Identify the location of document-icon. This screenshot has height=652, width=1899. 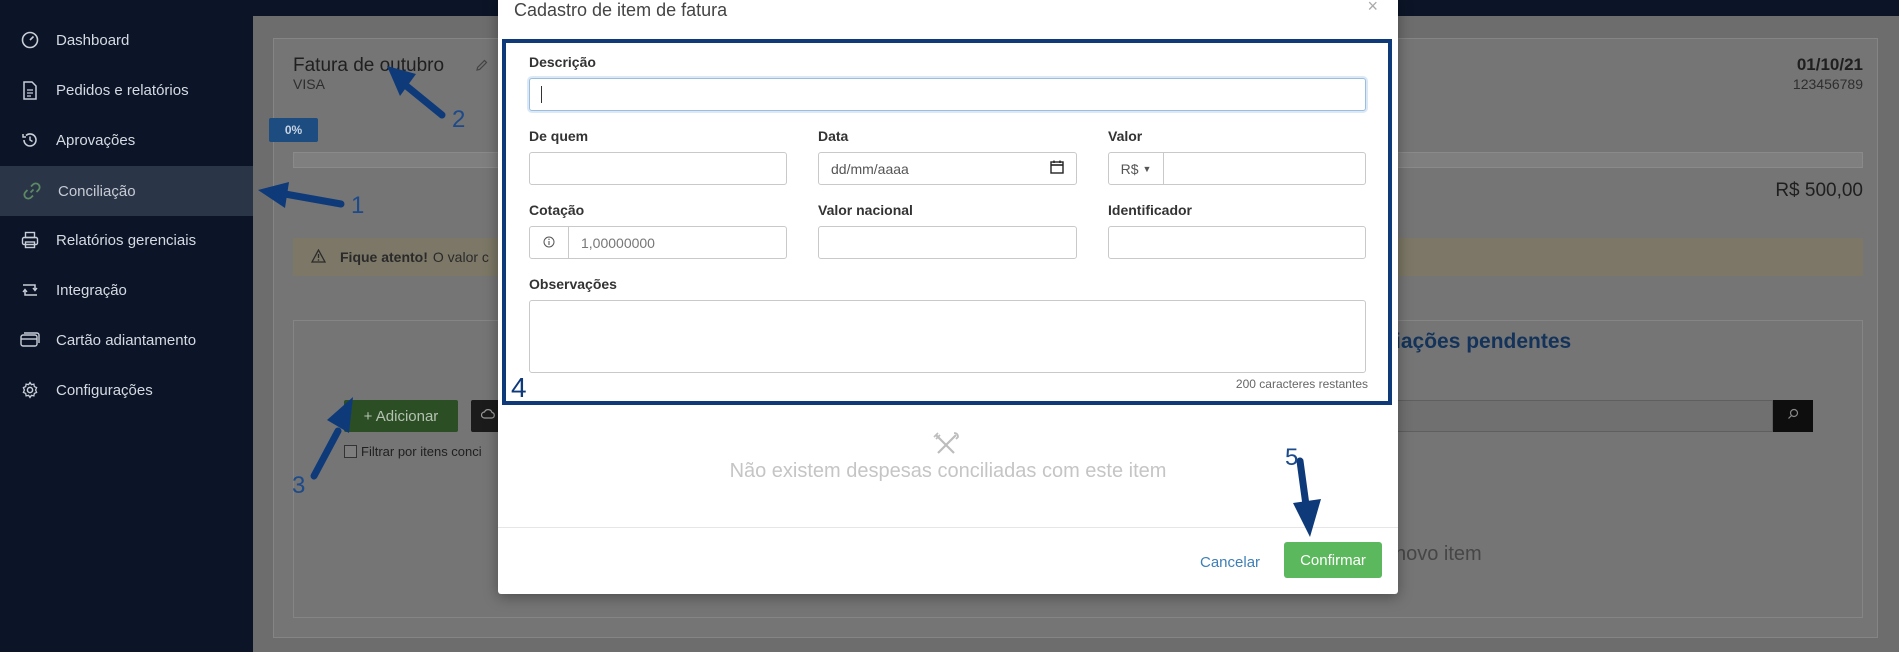
(30, 90).